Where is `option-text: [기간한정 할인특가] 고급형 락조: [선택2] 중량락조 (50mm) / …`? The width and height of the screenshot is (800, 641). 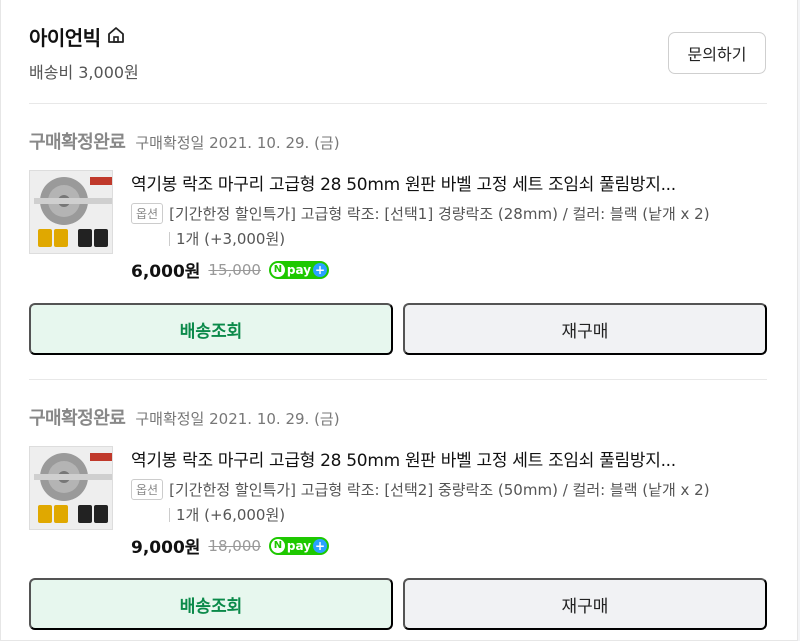
option-text: [기간한정 할인특가] 고급형 락조: [선택2] 중량락조 (50mm) / … is located at coordinates (439, 490).